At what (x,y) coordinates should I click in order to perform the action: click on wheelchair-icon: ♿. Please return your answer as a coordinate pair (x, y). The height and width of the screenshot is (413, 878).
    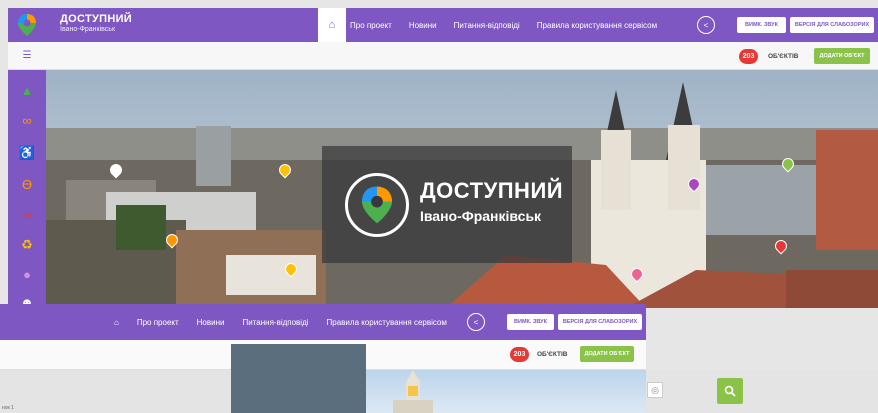
    Looking at the image, I should click on (27, 153).